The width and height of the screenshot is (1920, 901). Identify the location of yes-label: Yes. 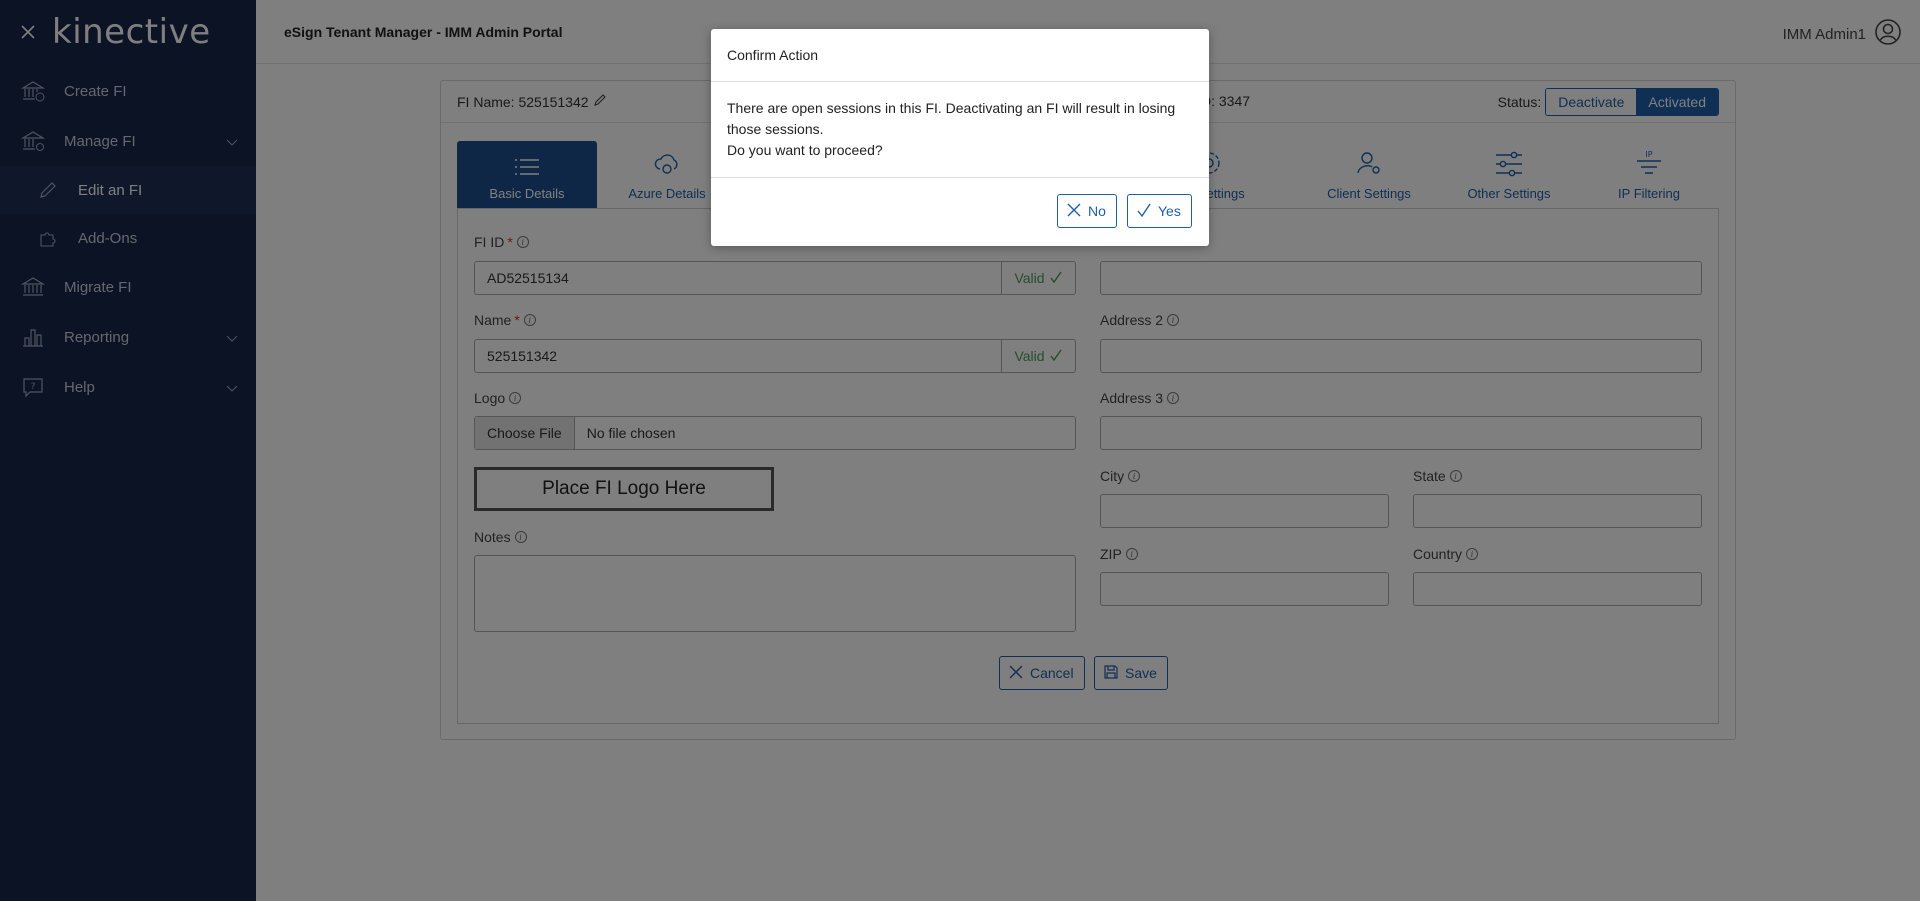
(1169, 211).